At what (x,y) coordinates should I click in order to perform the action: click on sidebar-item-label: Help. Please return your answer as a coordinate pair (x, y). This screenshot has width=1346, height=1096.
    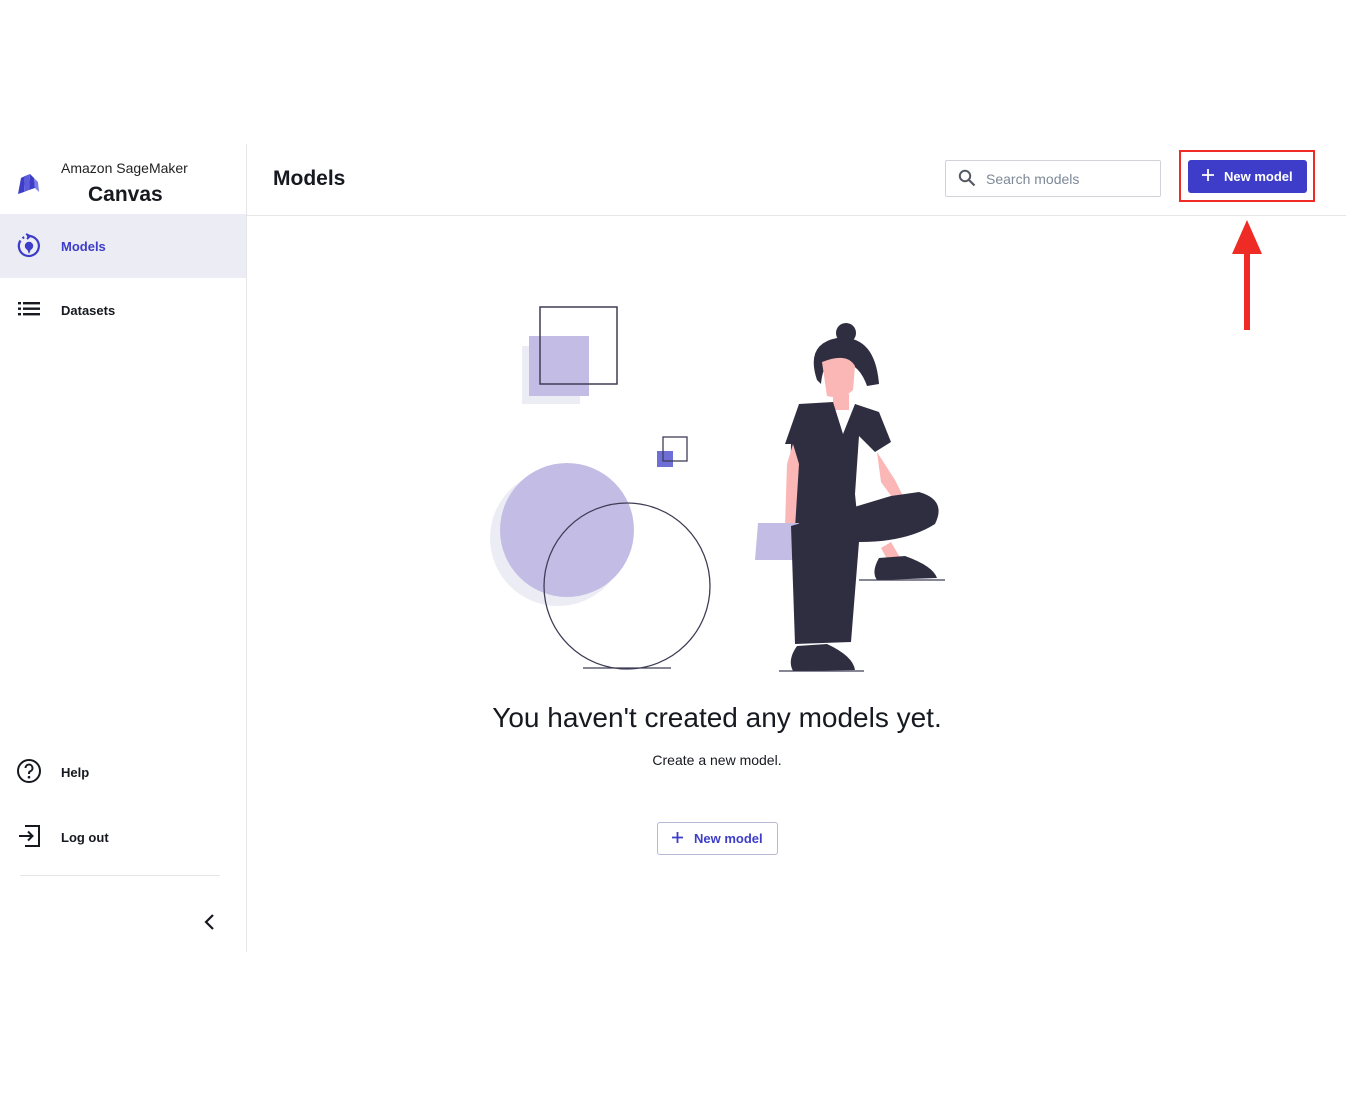
    Looking at the image, I should click on (75, 772).